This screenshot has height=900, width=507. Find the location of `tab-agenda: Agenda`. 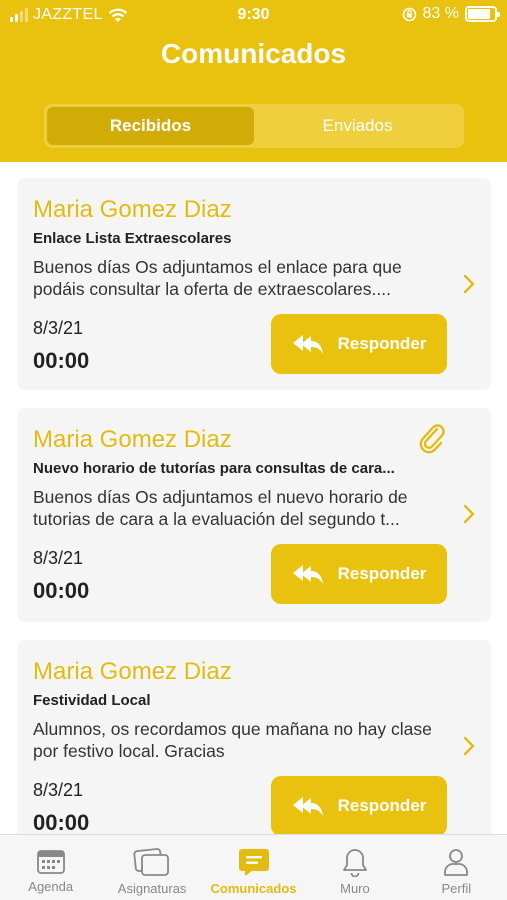

tab-agenda: Agenda is located at coordinates (50, 867).